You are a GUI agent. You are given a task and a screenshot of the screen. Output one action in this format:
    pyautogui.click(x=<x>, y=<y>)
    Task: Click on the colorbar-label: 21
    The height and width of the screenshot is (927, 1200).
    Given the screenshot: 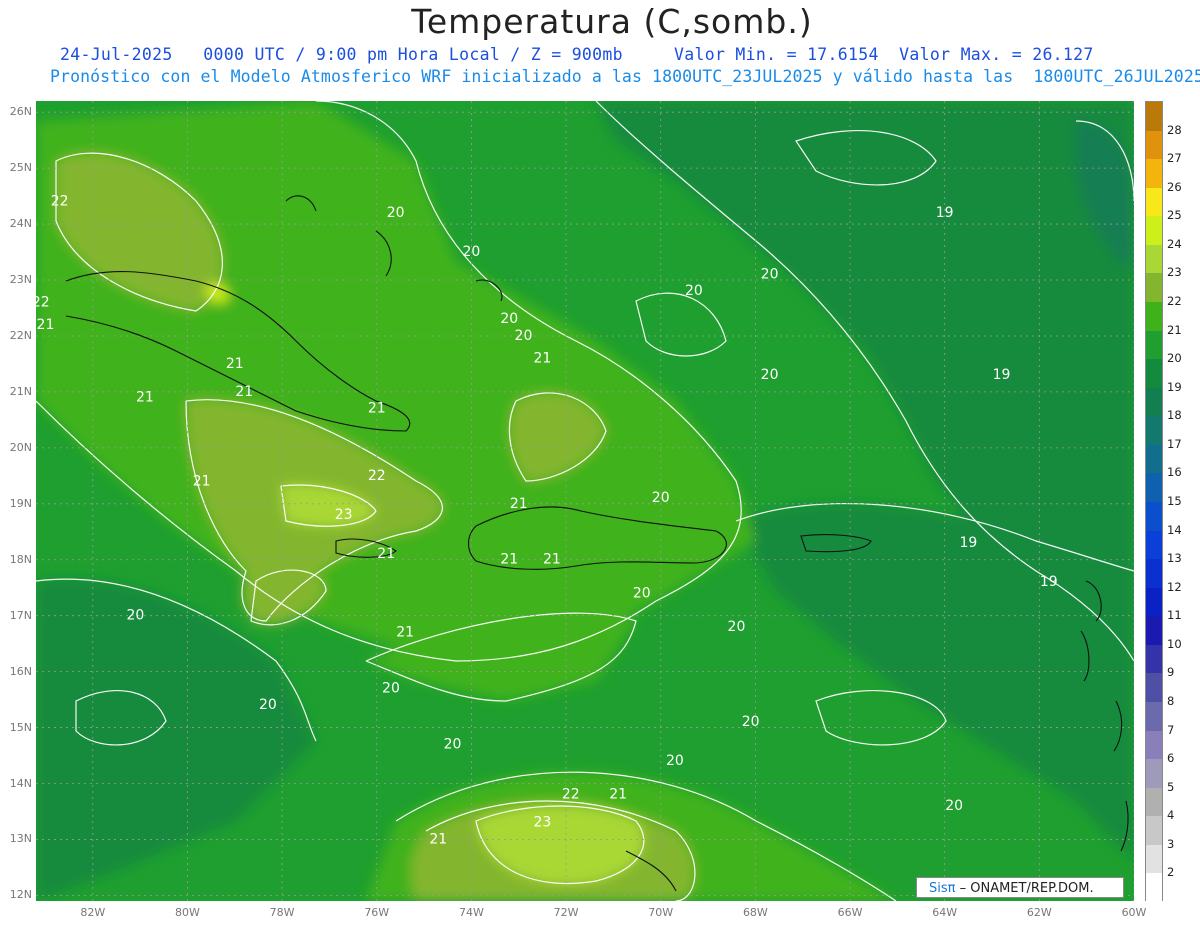 What is the action you would take?
    pyautogui.click(x=1174, y=329)
    